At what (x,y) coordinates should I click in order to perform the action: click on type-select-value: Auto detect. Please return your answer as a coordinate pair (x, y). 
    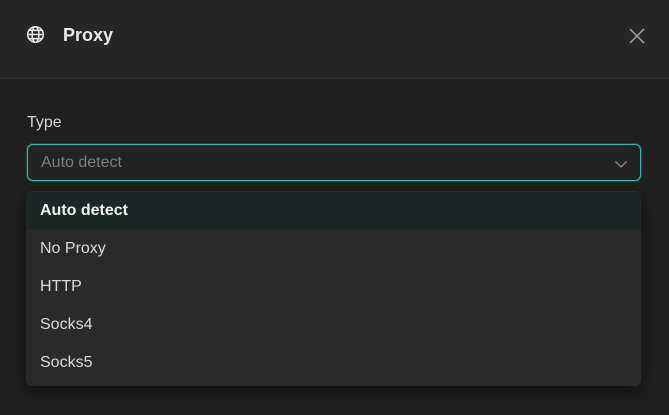
    Looking at the image, I should click on (81, 162).